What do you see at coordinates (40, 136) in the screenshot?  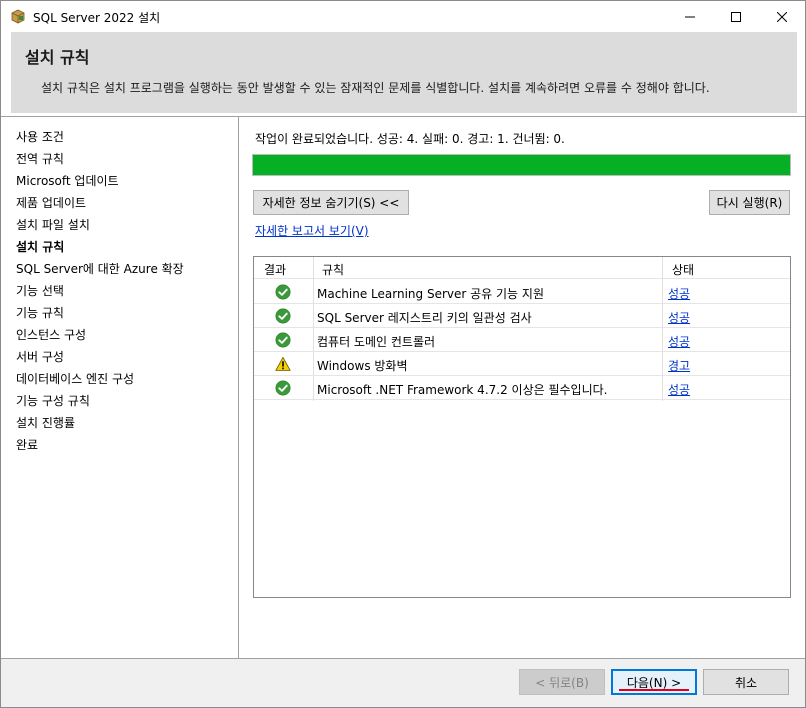 I see `nav-item-license-terms: 사용 조건` at bounding box center [40, 136].